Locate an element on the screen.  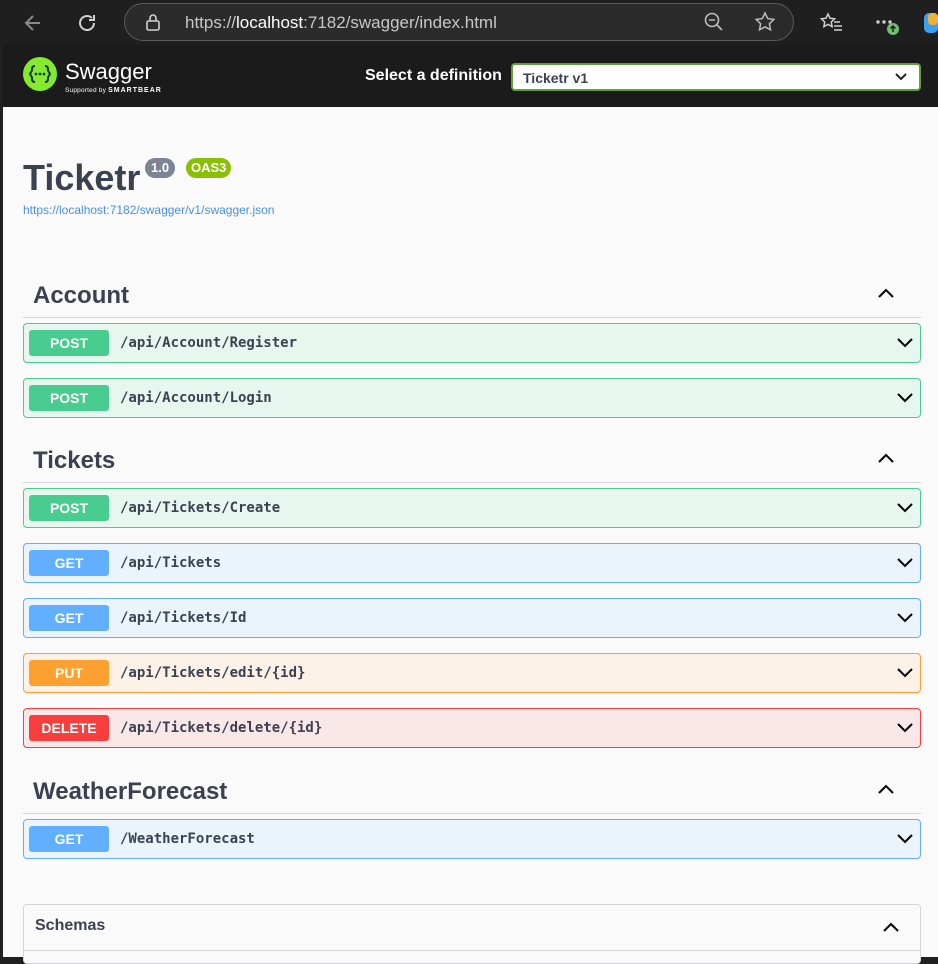
operation-path: /api/Tickets/Id is located at coordinates (183, 618).